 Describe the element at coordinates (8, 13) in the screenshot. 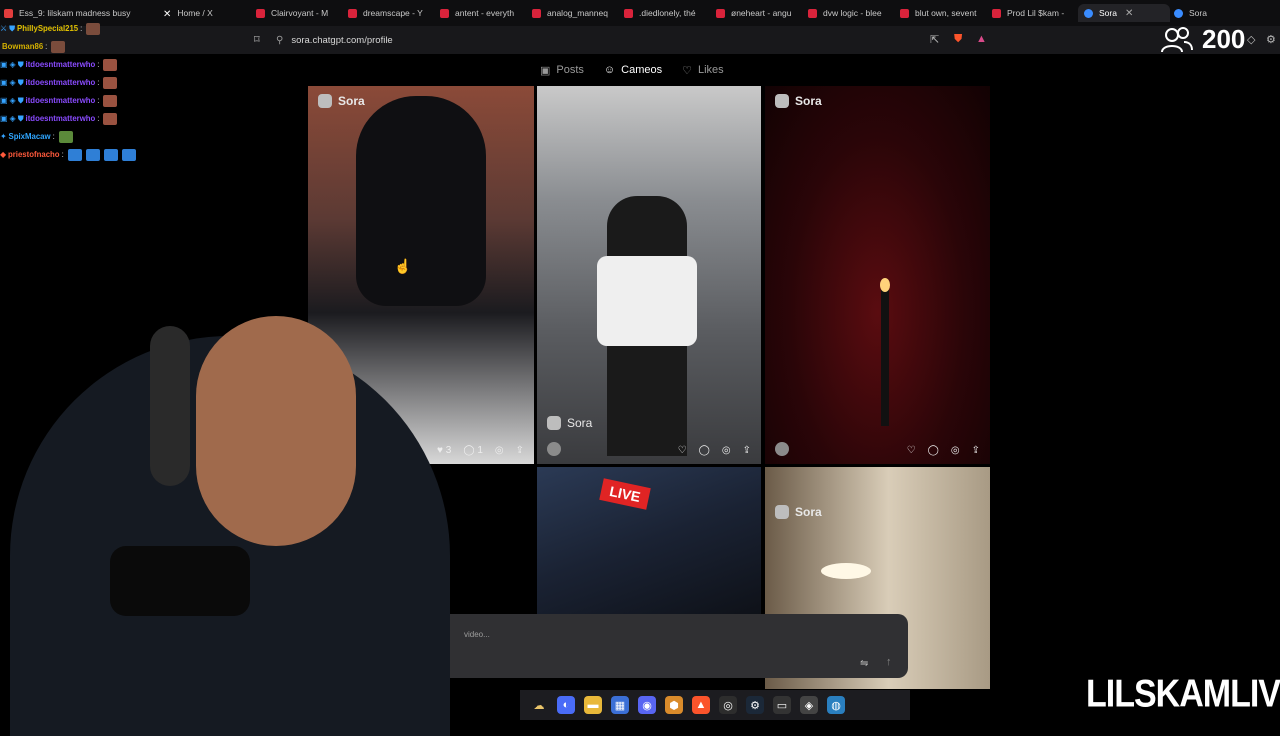

I see `tab-favicon` at that location.